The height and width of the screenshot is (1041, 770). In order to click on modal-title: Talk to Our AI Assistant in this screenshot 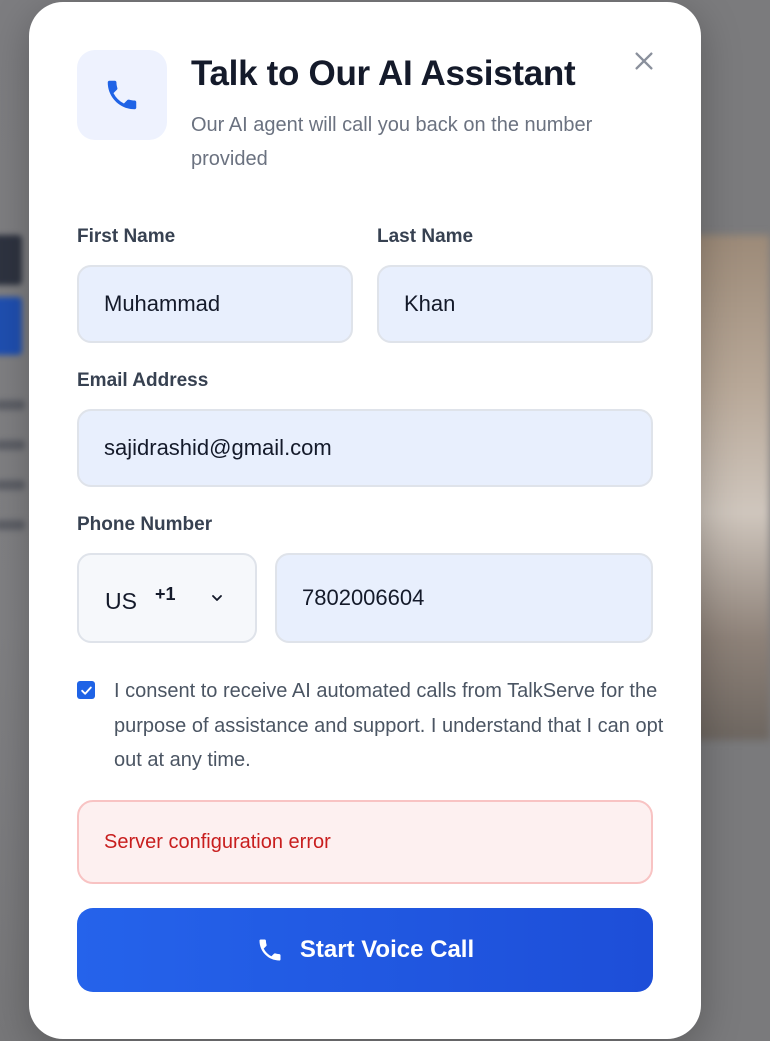, I will do `click(383, 73)`.